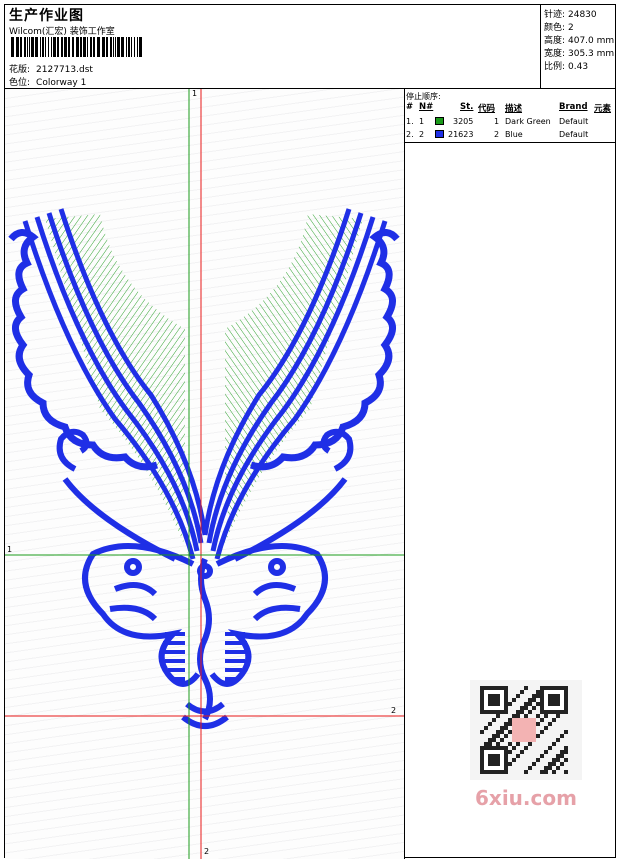  Describe the element at coordinates (422, 121) in the screenshot. I see `row1-n: 1` at that location.